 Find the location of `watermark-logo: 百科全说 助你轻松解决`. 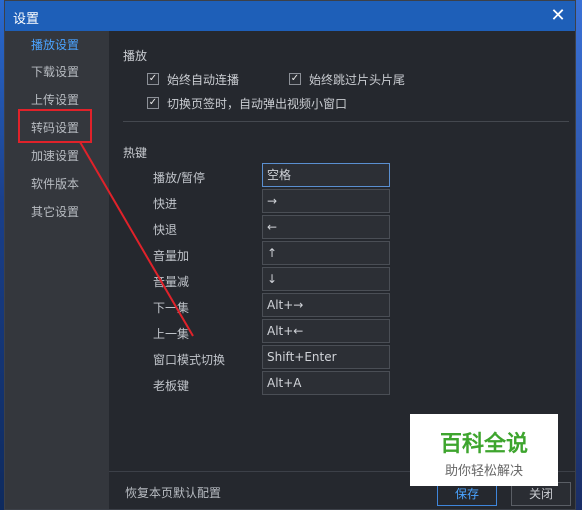

watermark-logo: 百科全说 助你轻松解决 is located at coordinates (484, 450).